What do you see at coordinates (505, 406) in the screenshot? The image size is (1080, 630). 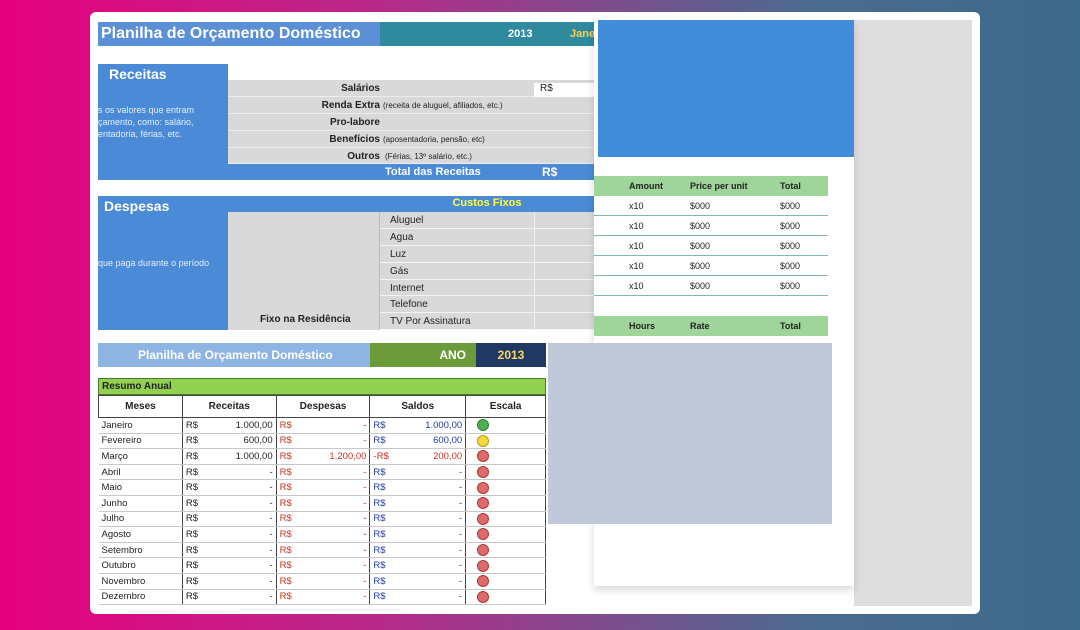 I see `col-escala: Escala` at bounding box center [505, 406].